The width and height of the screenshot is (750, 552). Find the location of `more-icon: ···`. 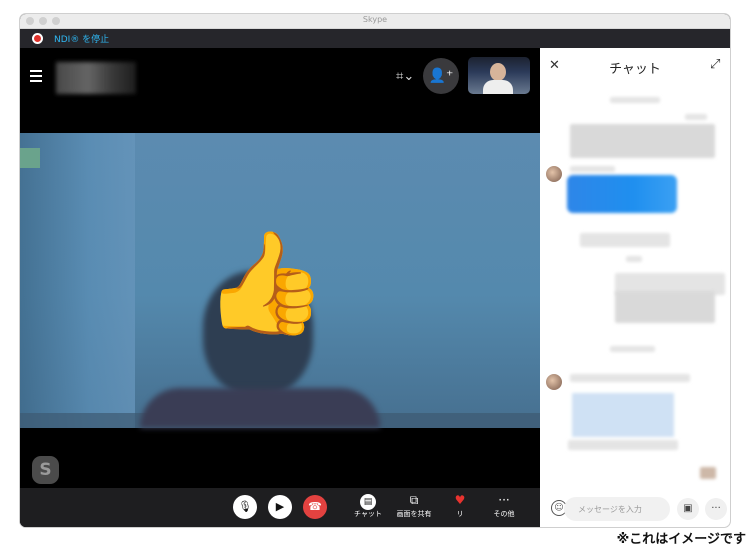

more-icon: ··· is located at coordinates (504, 500).